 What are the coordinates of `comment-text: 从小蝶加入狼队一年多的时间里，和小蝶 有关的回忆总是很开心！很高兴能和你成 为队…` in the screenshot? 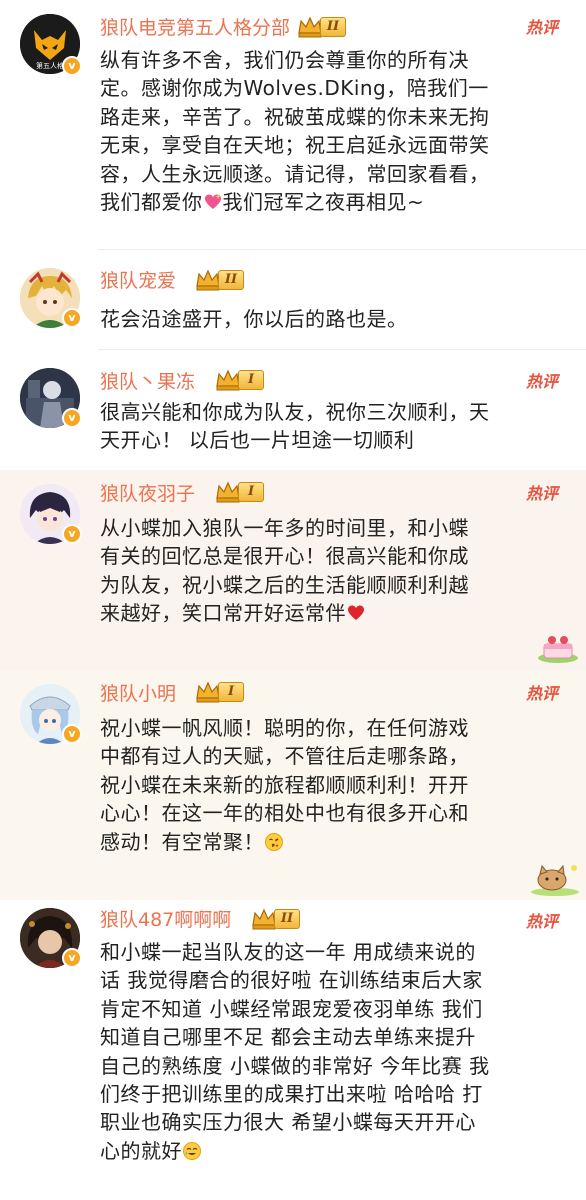 It's located at (284, 571).